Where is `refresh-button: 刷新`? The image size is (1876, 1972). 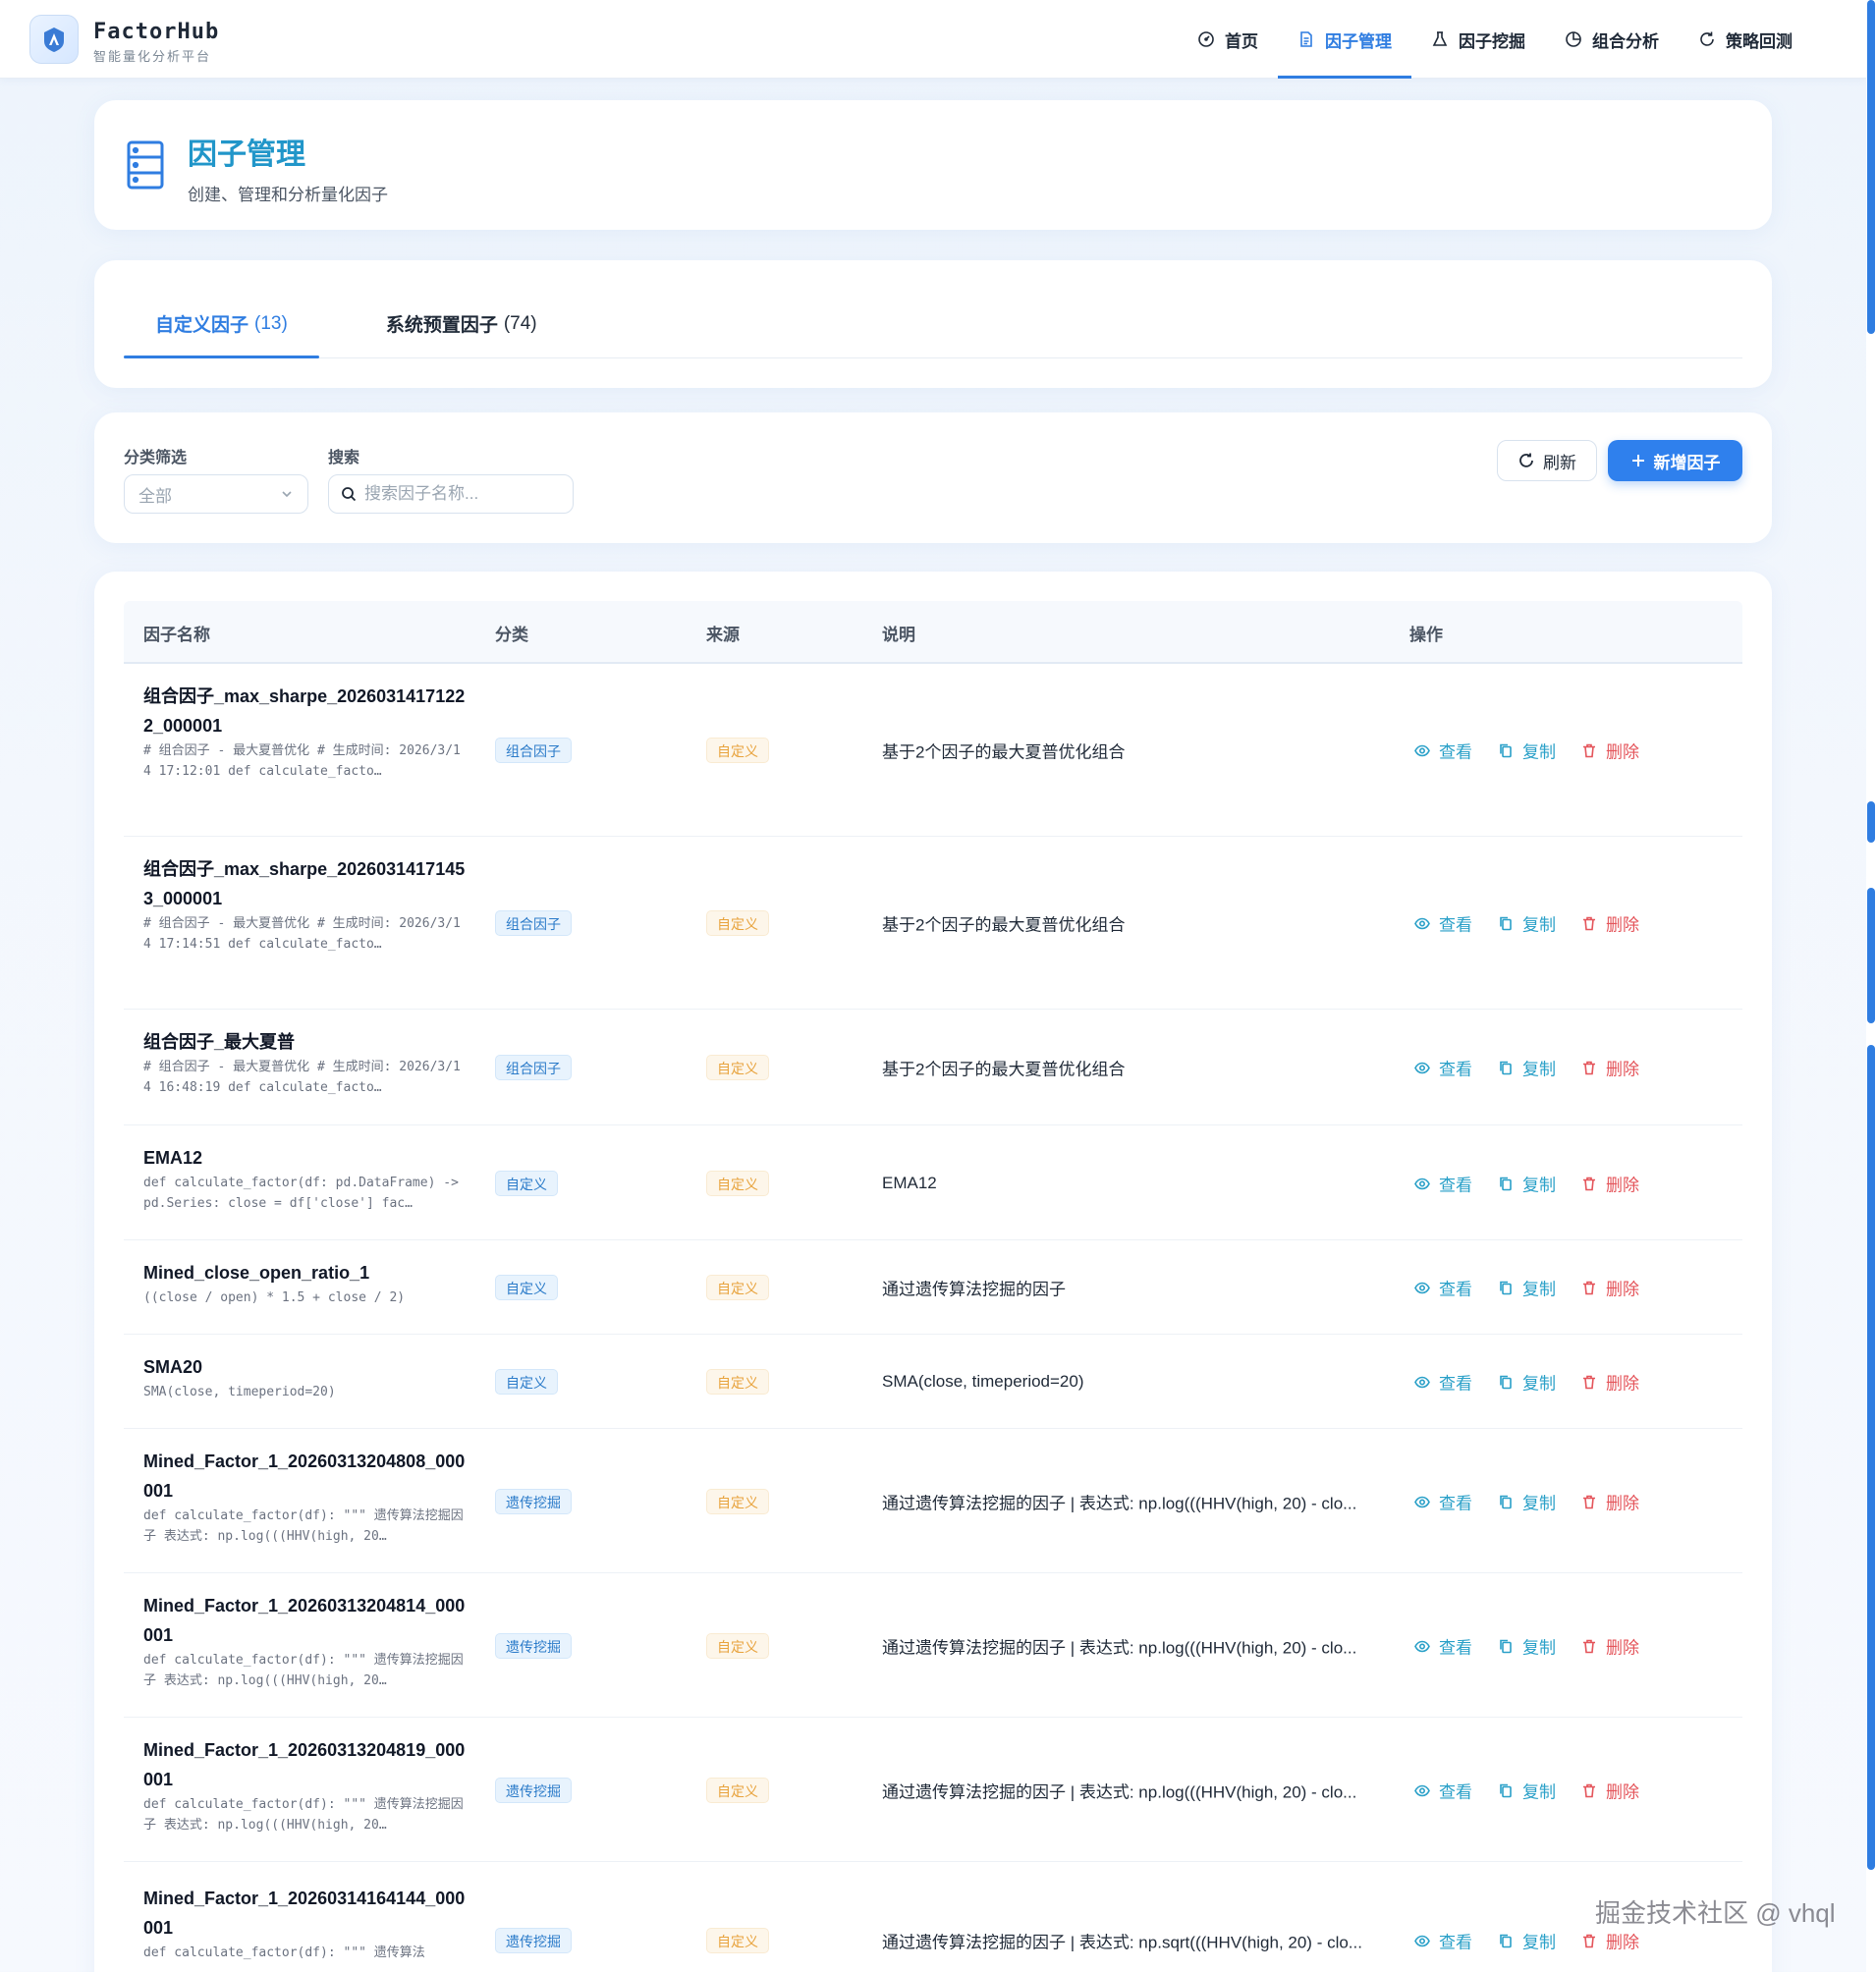 refresh-button: 刷新 is located at coordinates (1547, 460).